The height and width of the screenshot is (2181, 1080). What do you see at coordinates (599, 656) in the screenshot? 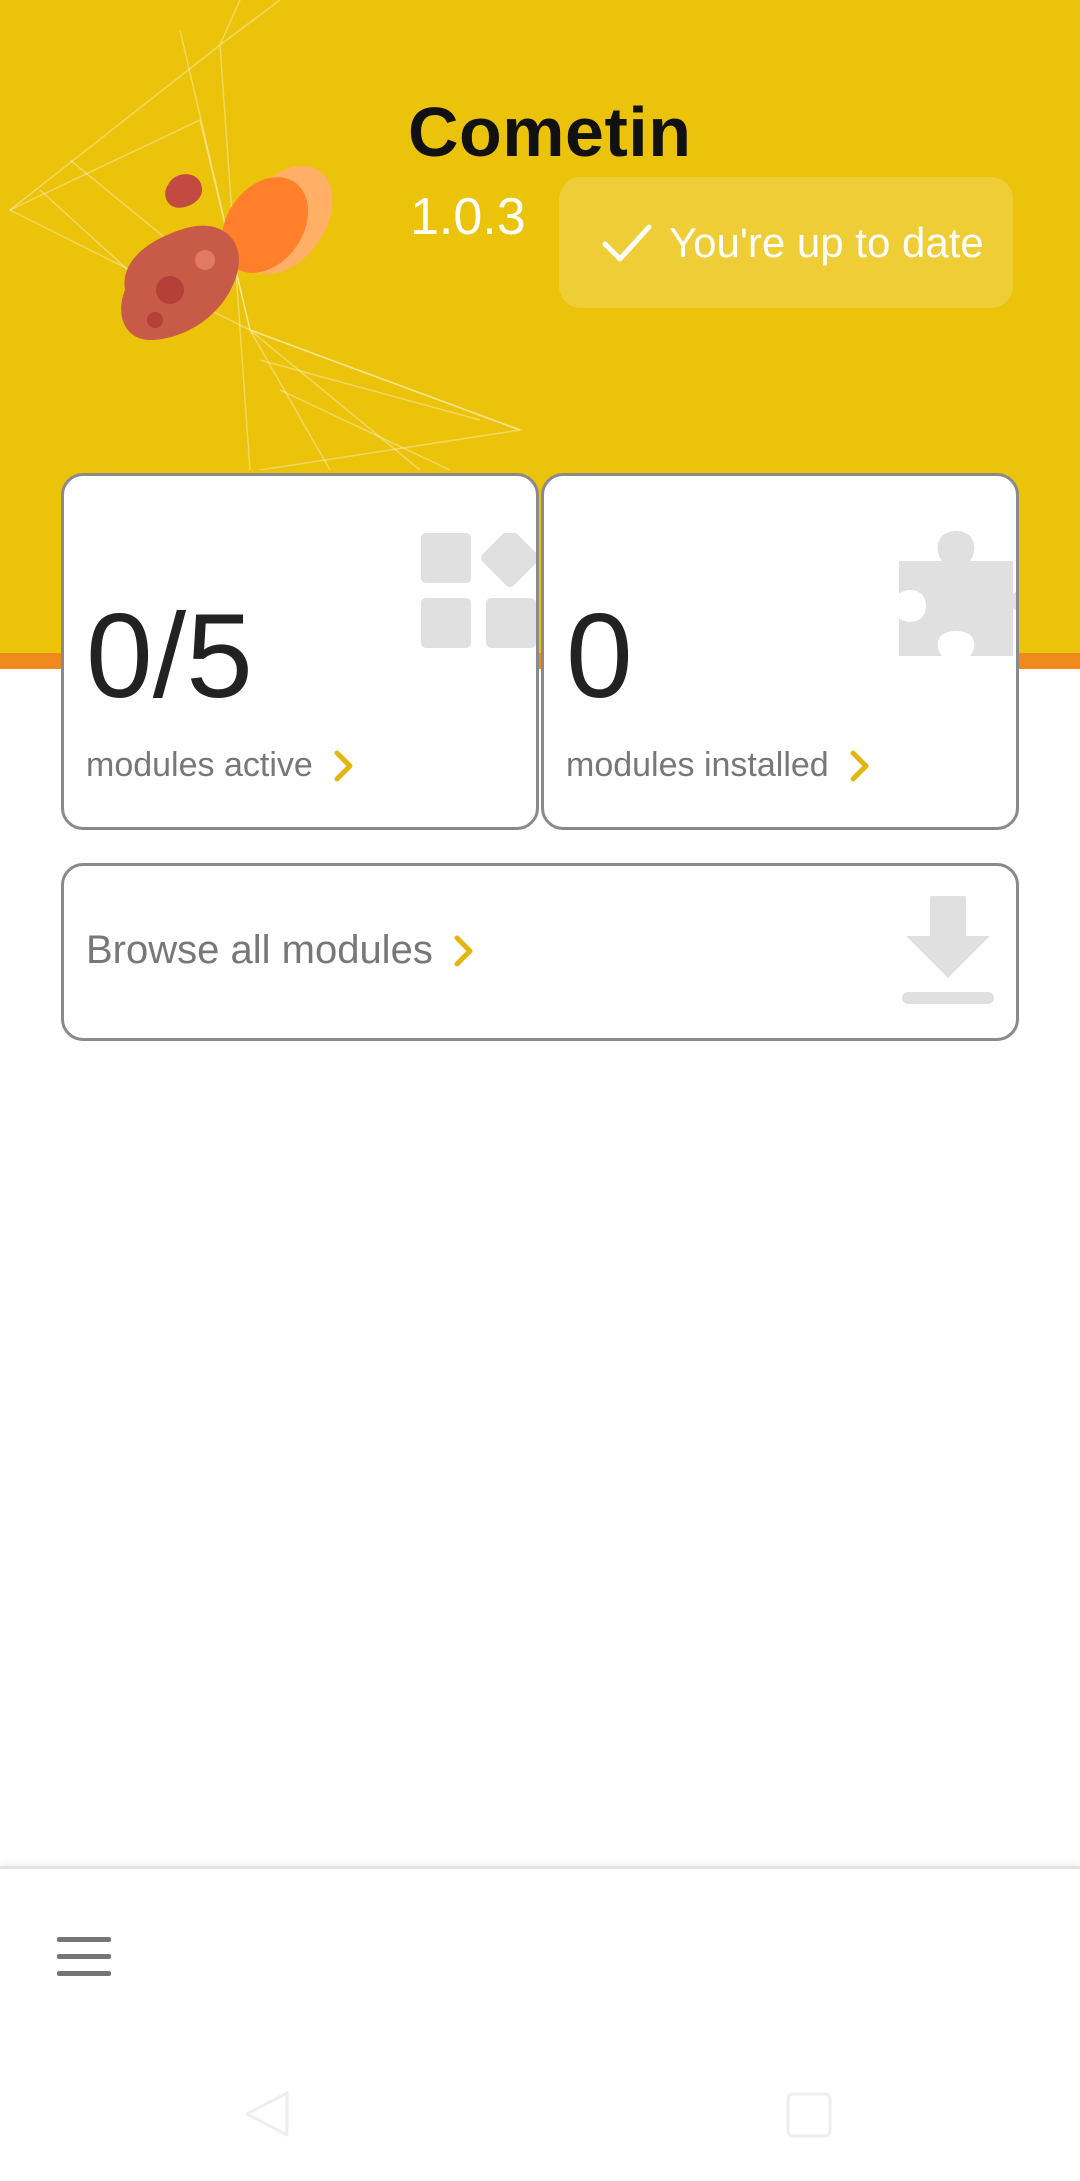
I see `modules-installed-count: 0` at bounding box center [599, 656].